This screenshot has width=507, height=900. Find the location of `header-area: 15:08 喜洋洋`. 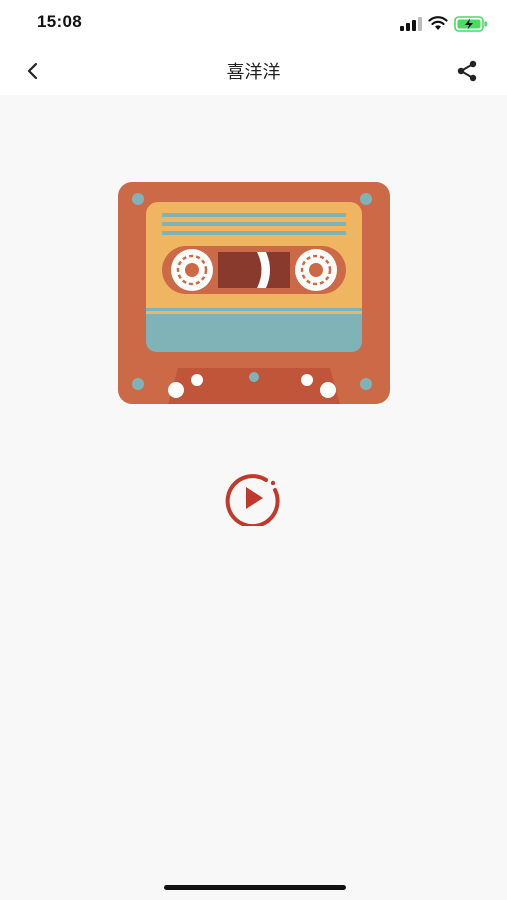

header-area: 15:08 喜洋洋 is located at coordinates (253, 47).